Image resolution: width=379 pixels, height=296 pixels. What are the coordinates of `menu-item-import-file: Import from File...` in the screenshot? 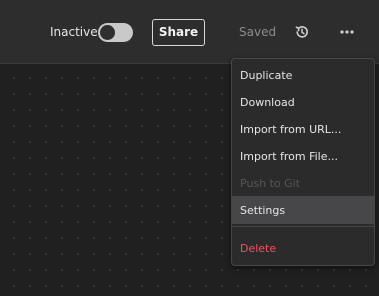 It's located at (303, 156).